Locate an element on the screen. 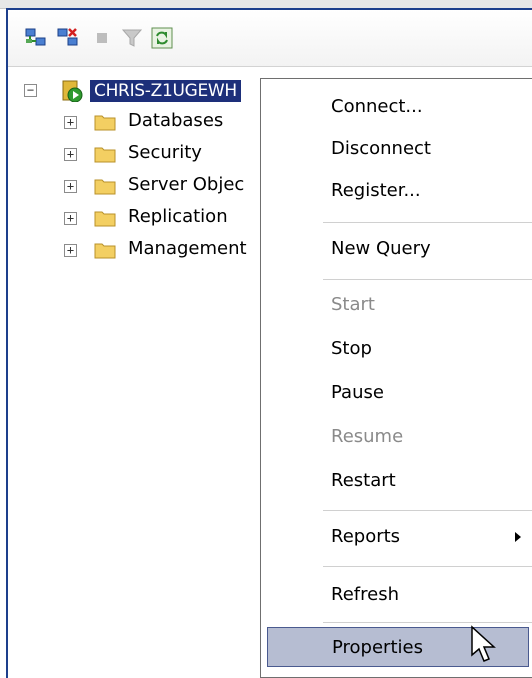  tree-node-replication: + Replication is located at coordinates (138, 221).